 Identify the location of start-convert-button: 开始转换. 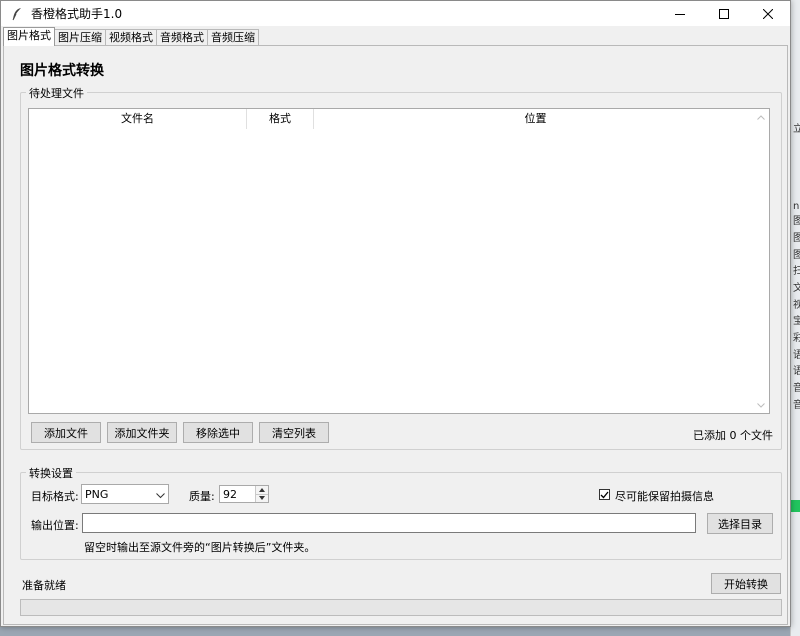
(746, 583).